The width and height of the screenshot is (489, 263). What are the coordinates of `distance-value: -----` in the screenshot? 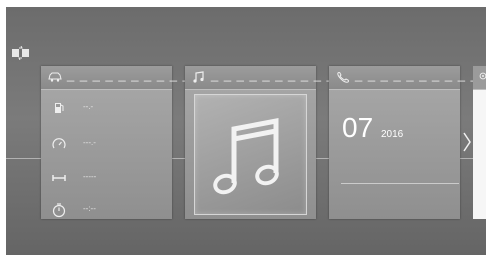 It's located at (90, 176).